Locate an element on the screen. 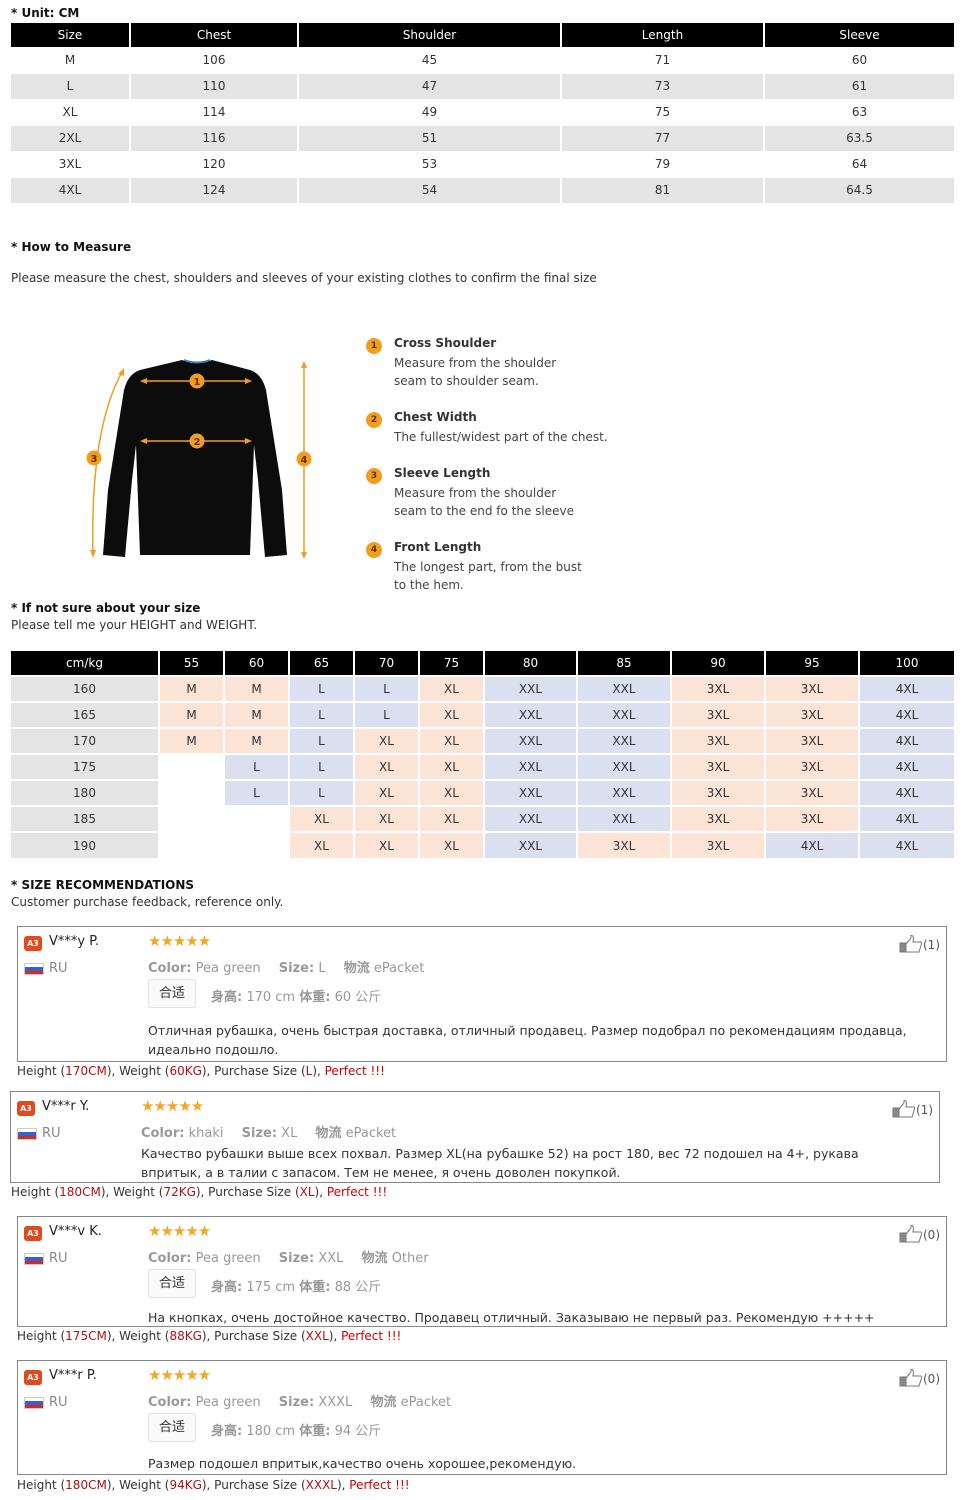  size-row: 3XL 120 53 79 64 is located at coordinates (482, 163).